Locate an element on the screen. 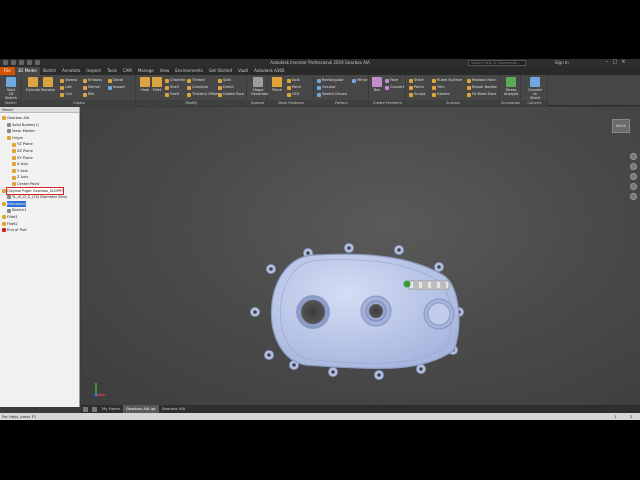  tab-vault: Vault is located at coordinates (243, 71).